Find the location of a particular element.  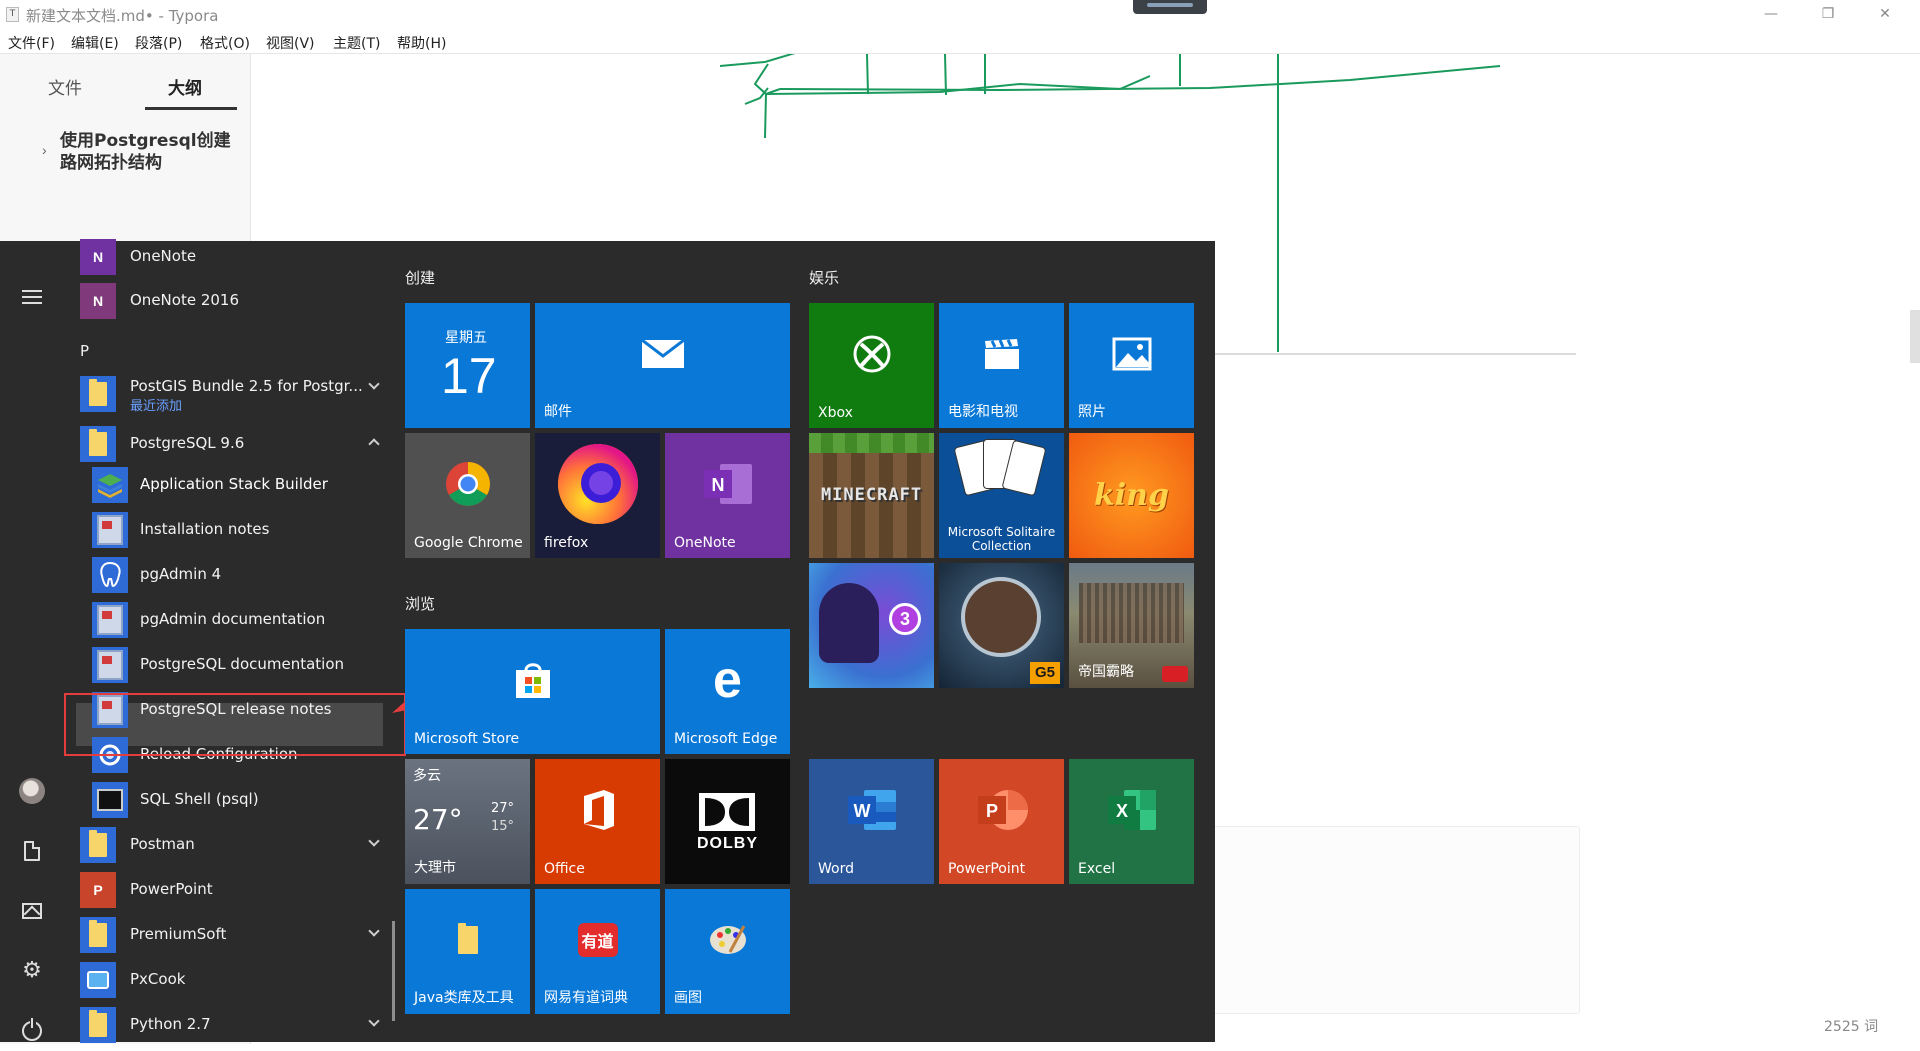

tile-dolby: DOLBY is located at coordinates (727, 821).